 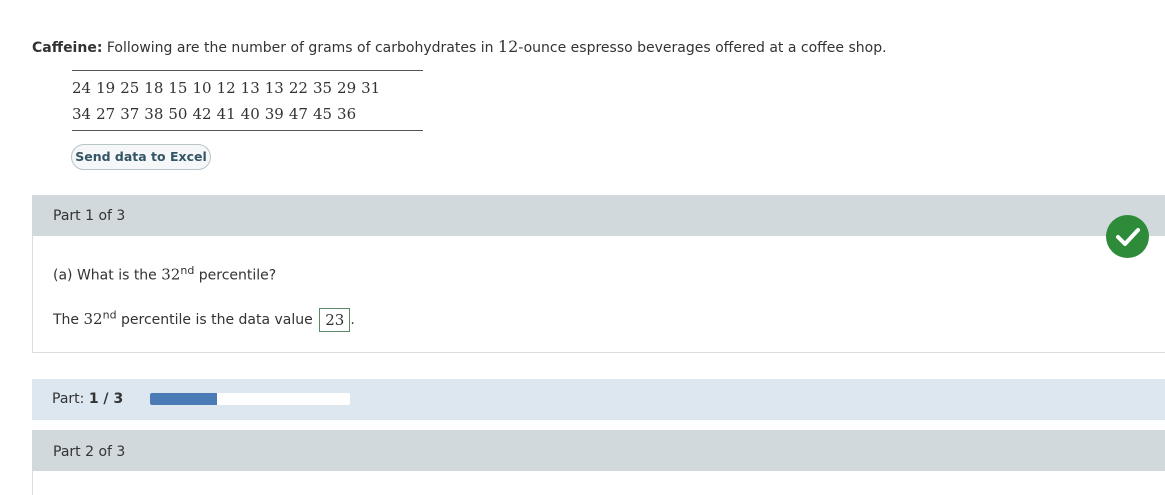 What do you see at coordinates (187, 270) in the screenshot?
I see `question-ordinal-suffix: nd` at bounding box center [187, 270].